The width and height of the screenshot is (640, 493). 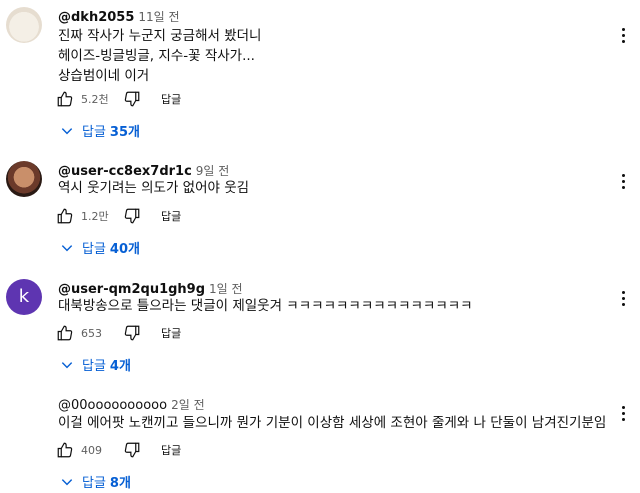 What do you see at coordinates (91, 450) in the screenshot?
I see `like-count: 409` at bounding box center [91, 450].